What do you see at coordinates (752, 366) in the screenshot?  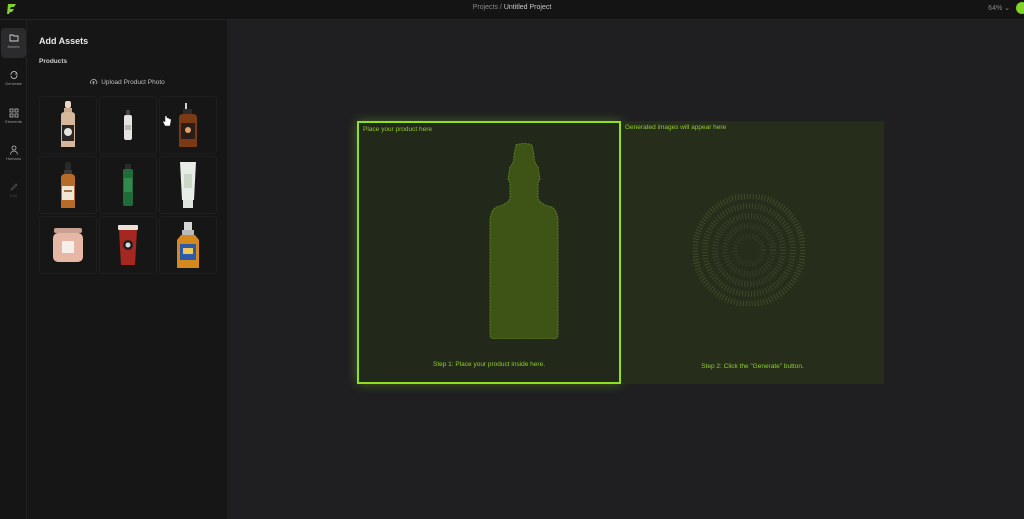 I see `step-two-instruction: Step 2: Click the "Generate" button.` at bounding box center [752, 366].